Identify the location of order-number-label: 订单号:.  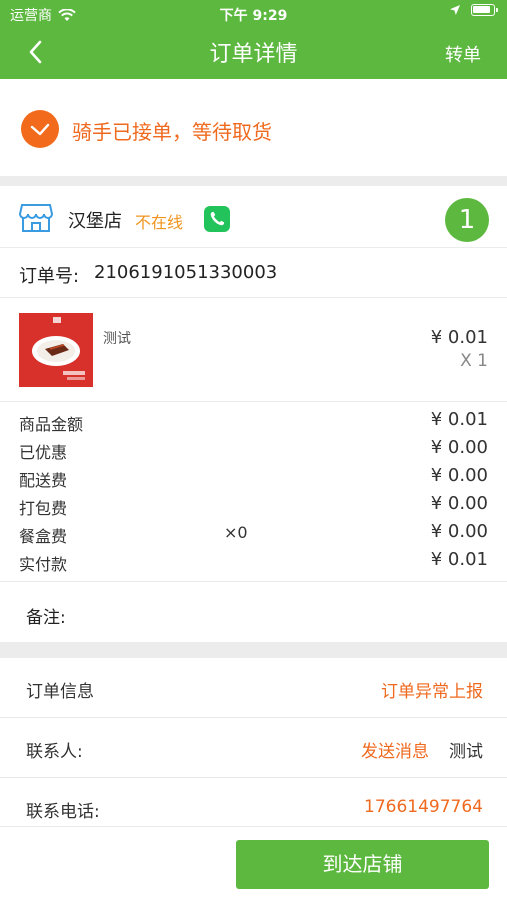
(49, 276).